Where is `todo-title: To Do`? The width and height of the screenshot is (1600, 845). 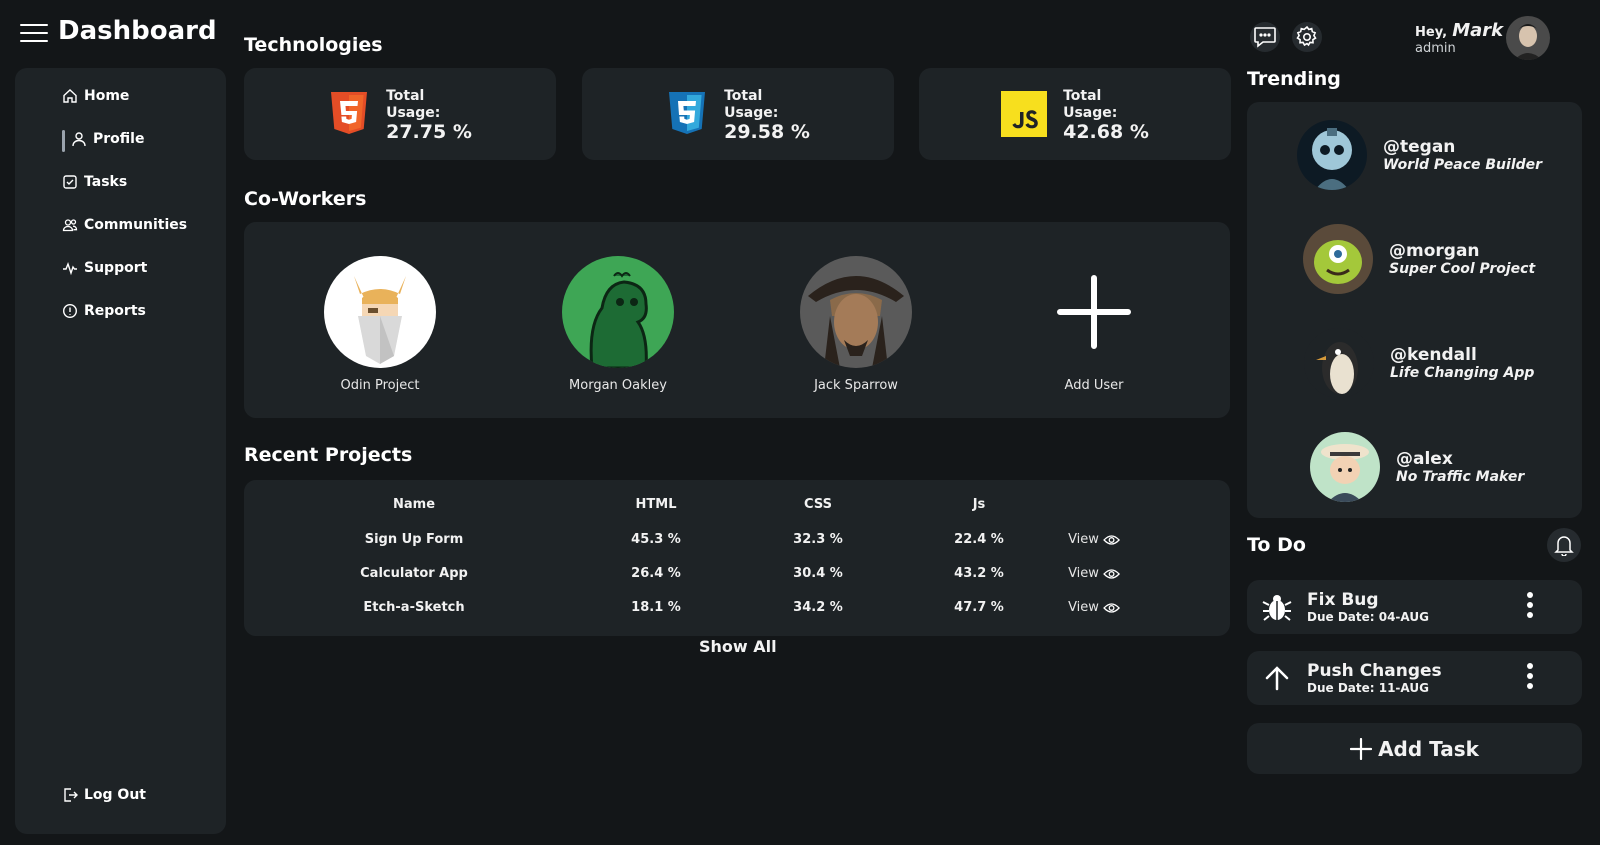 todo-title: To Do is located at coordinates (1276, 545).